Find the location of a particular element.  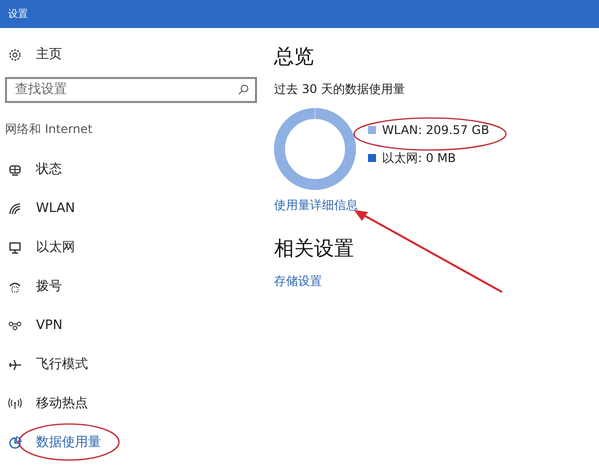

pie-icon is located at coordinates (15, 443).